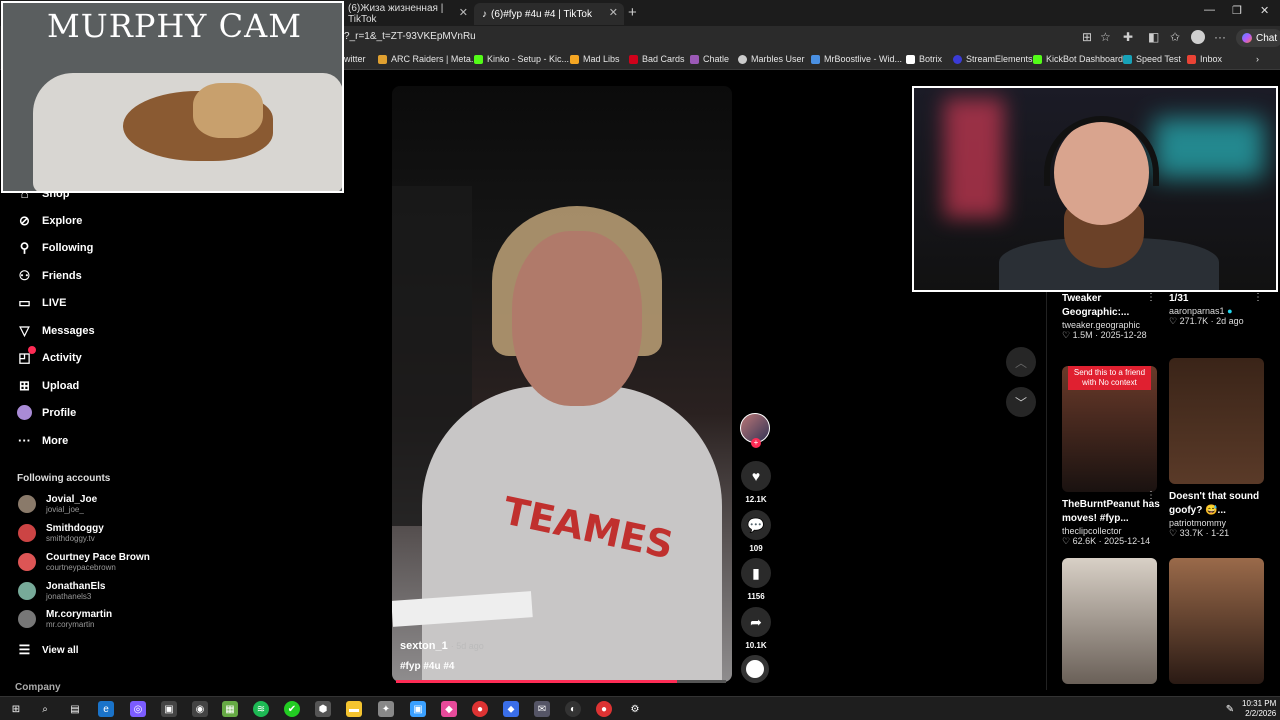 This screenshot has height=720, width=1280. I want to click on bookmark-bad-cards: Bad Cards, so click(657, 59).